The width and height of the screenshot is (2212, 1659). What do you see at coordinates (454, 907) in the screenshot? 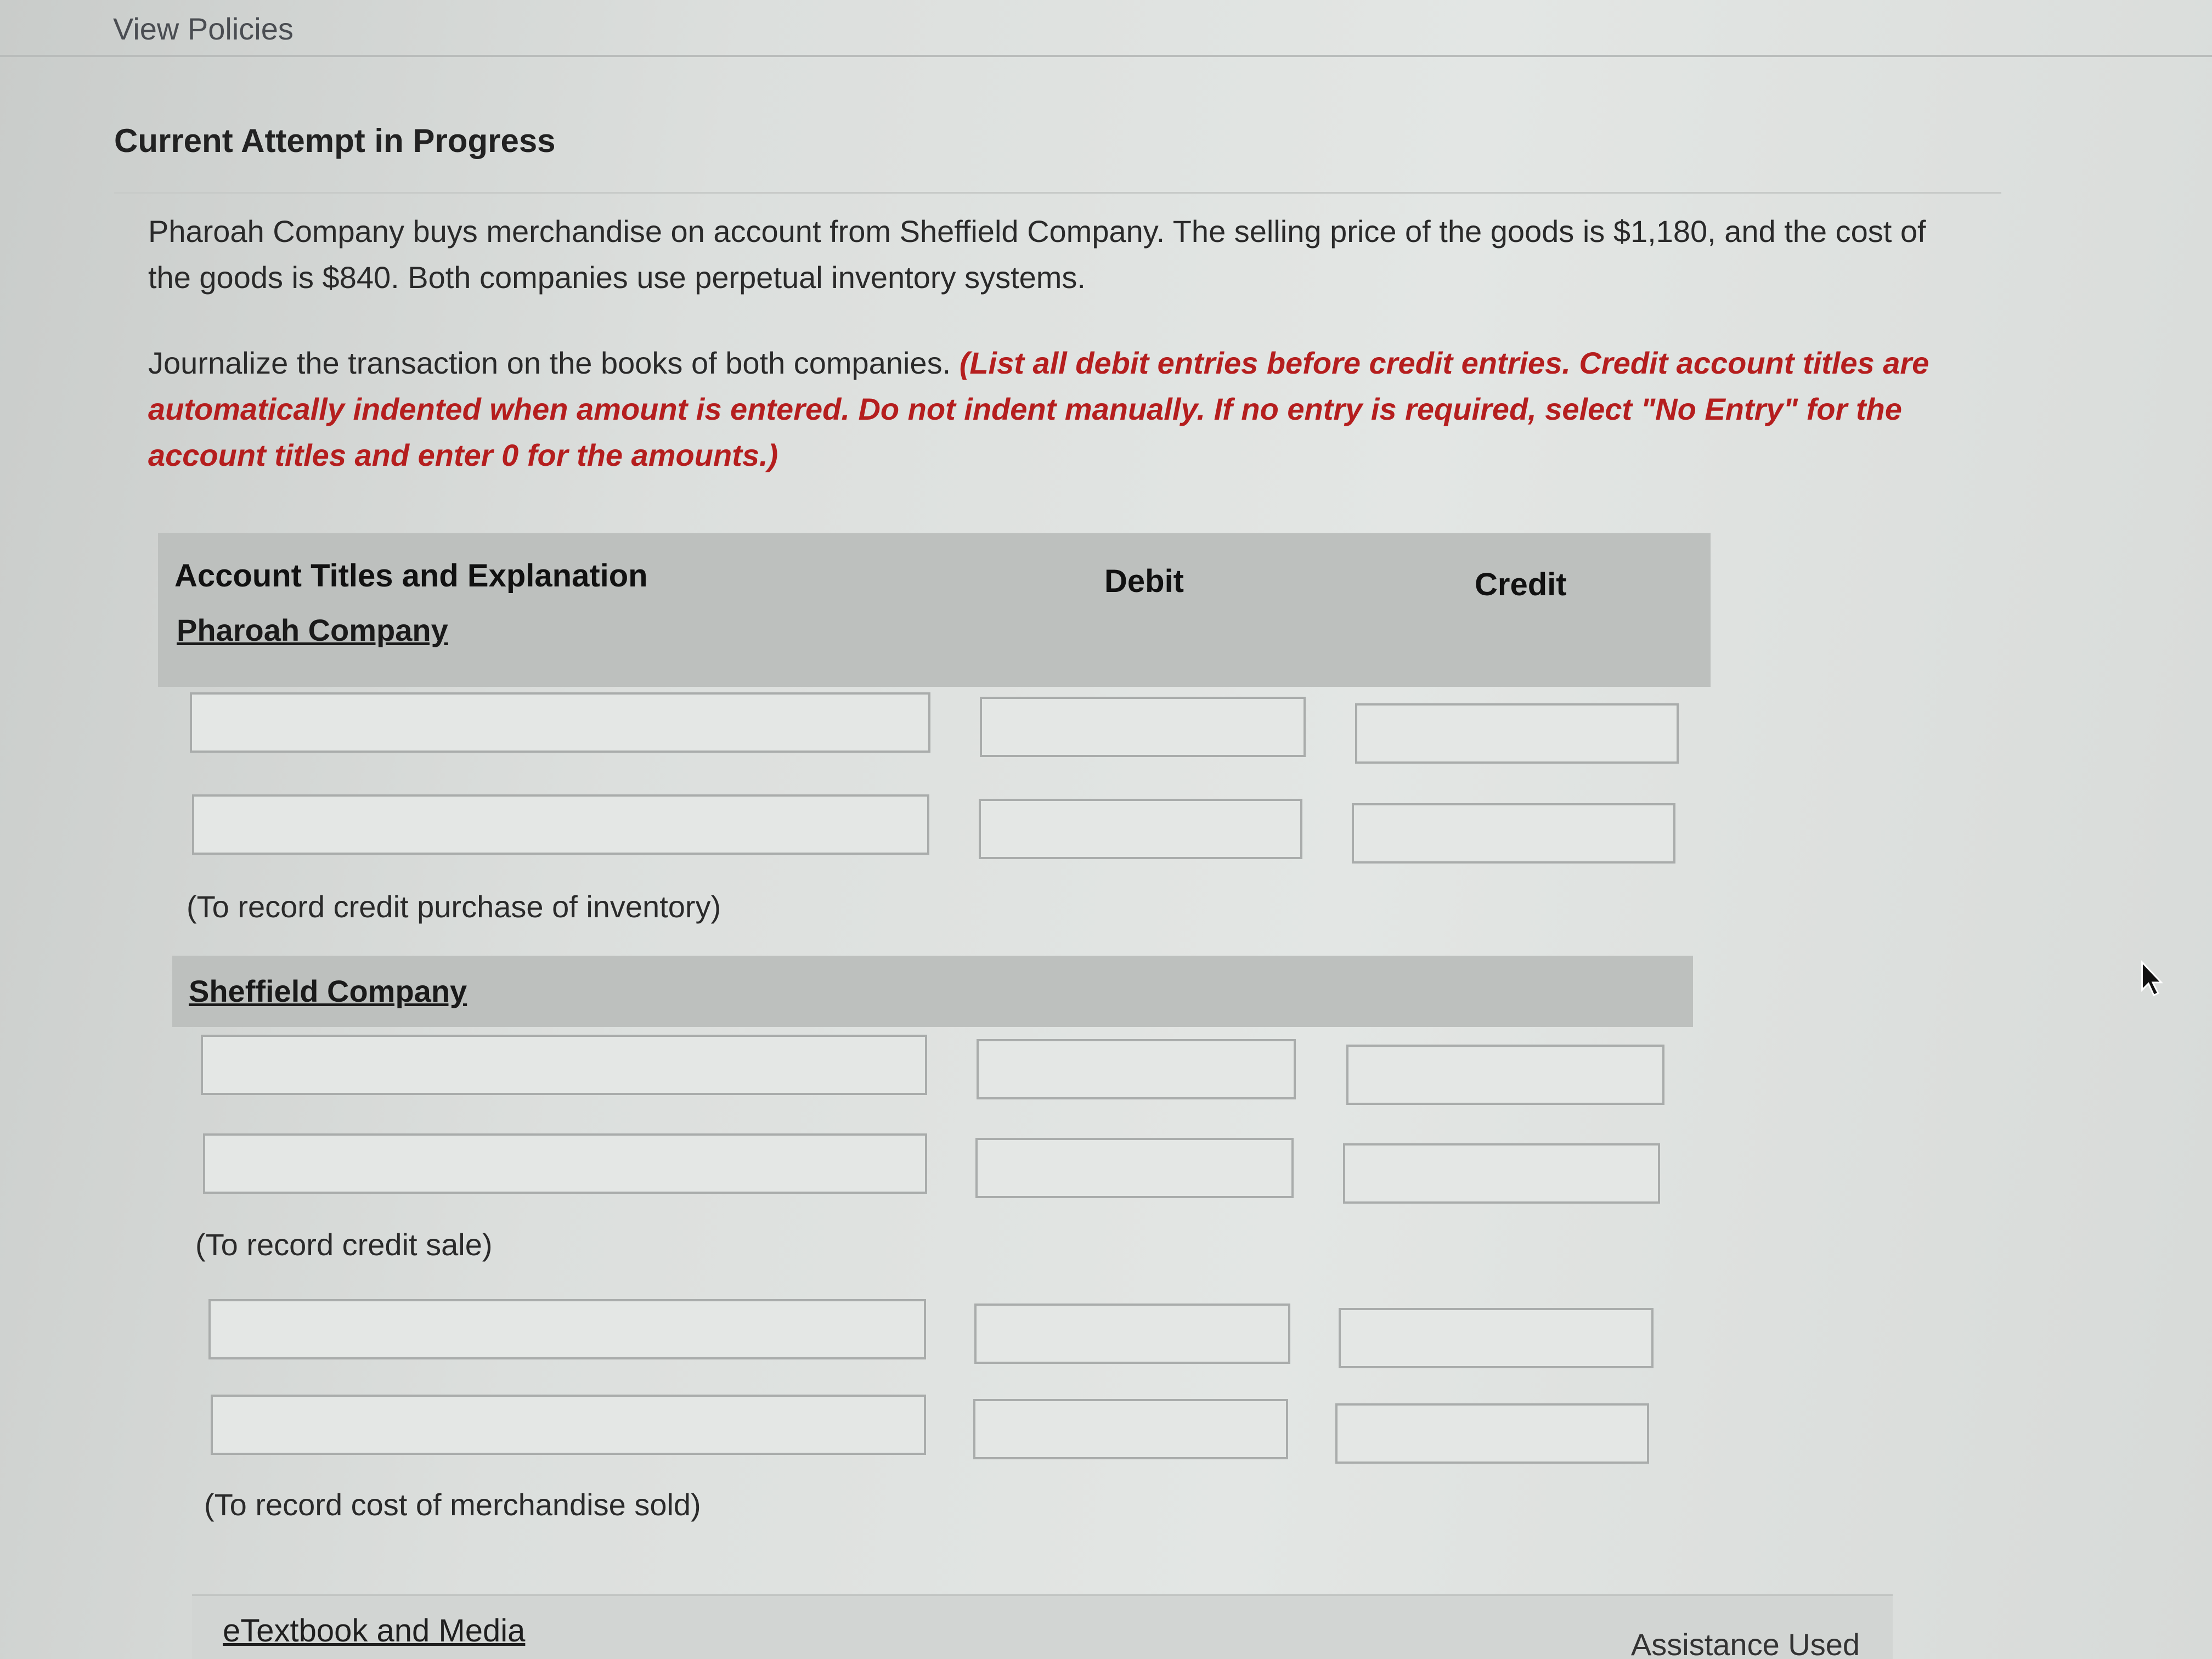
I see `pharoah-entry-note: (To record credit purchase of inventory)` at bounding box center [454, 907].